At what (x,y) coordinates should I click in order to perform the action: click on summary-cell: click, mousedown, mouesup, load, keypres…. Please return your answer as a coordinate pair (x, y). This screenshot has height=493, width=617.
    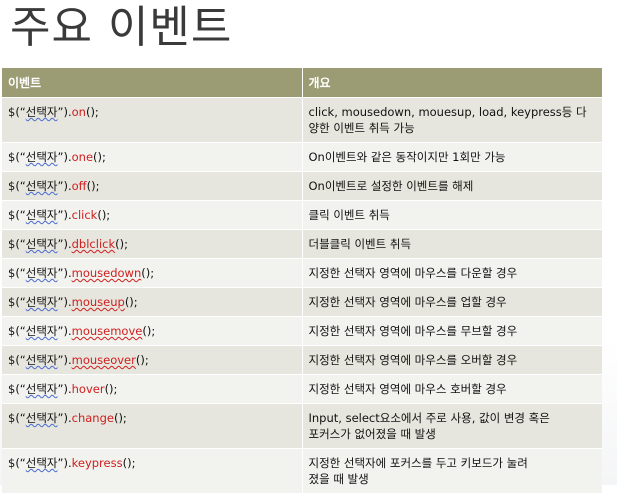
    Looking at the image, I should click on (452, 120).